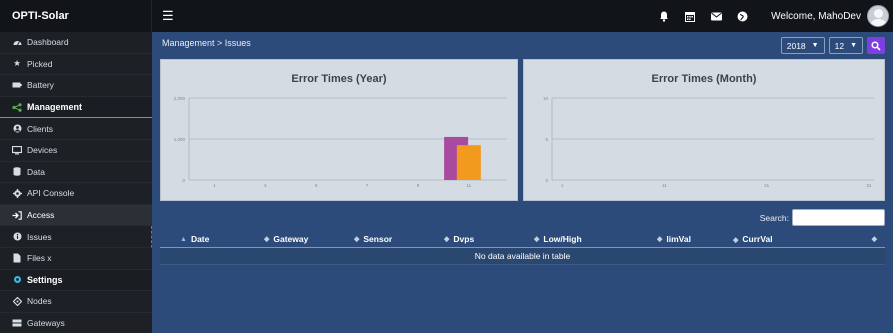 This screenshot has width=893, height=333. What do you see at coordinates (690, 16) in the screenshot?
I see `calendar-icon` at bounding box center [690, 16].